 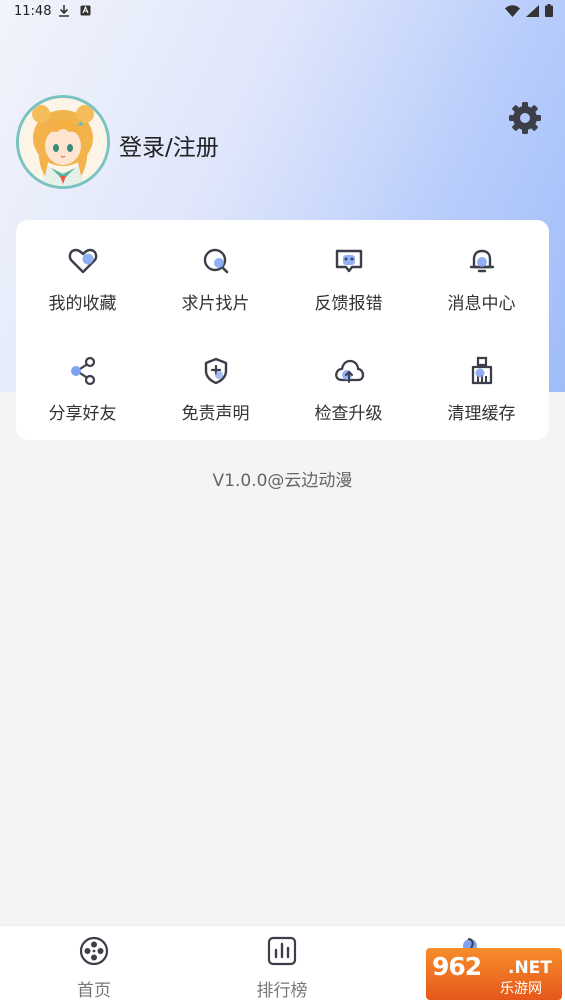 I want to click on wifi-icon, so click(x=512, y=10).